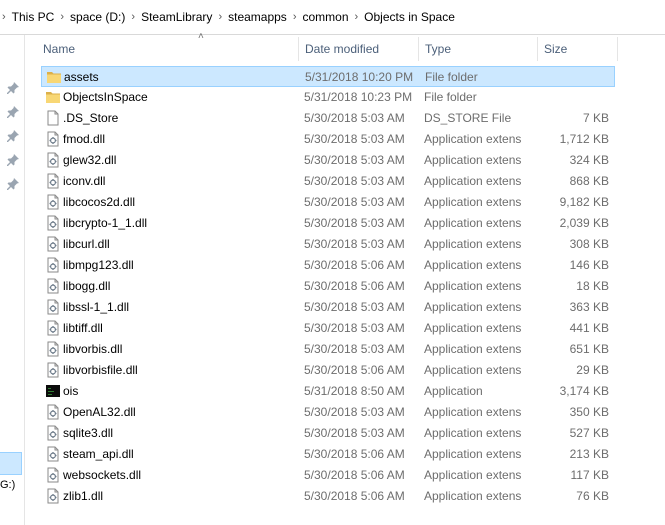 The height and width of the screenshot is (525, 665). I want to click on file-size: 9,182 KB, so click(584, 202).